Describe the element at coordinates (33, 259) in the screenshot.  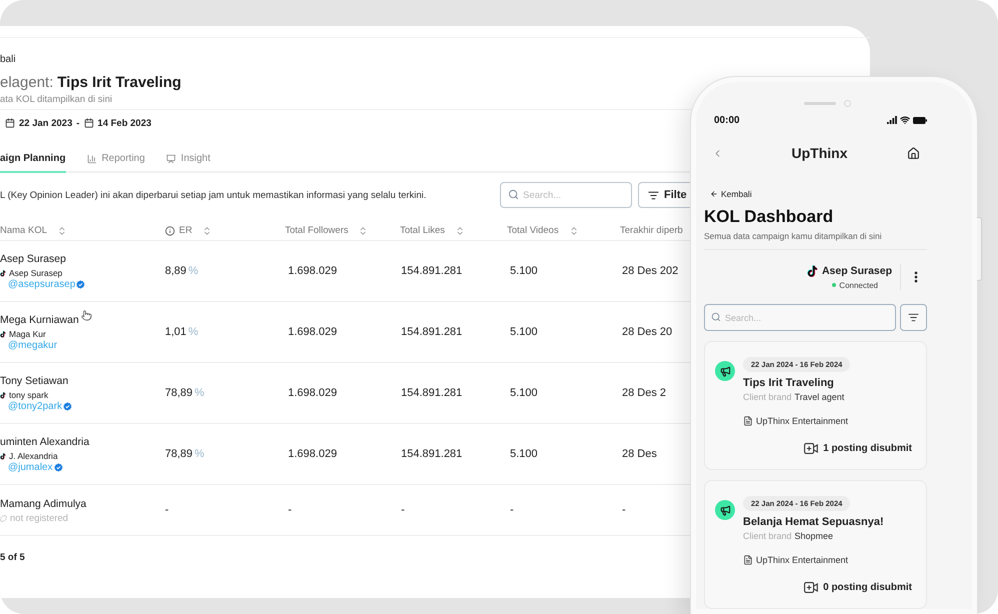
I see `kol-name: Asep Surasep` at that location.